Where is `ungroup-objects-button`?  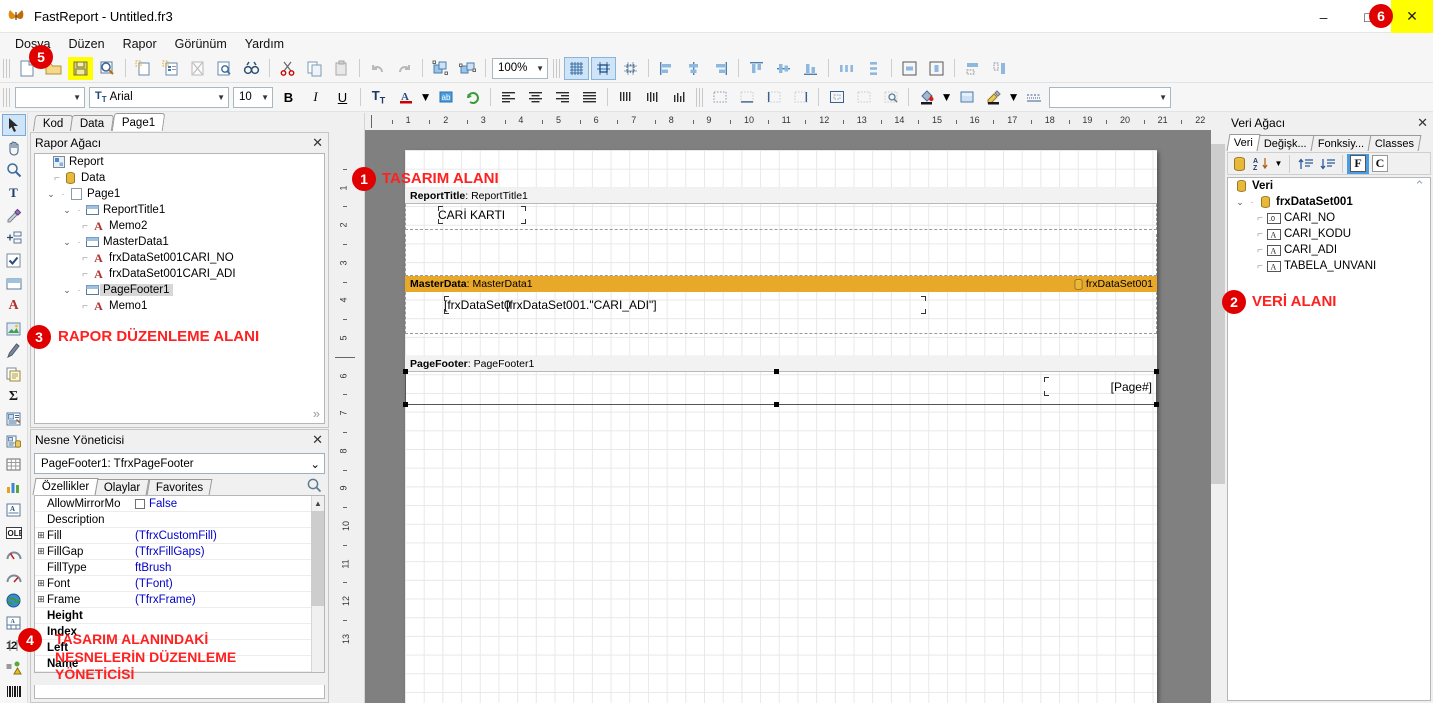 ungroup-objects-button is located at coordinates (467, 68).